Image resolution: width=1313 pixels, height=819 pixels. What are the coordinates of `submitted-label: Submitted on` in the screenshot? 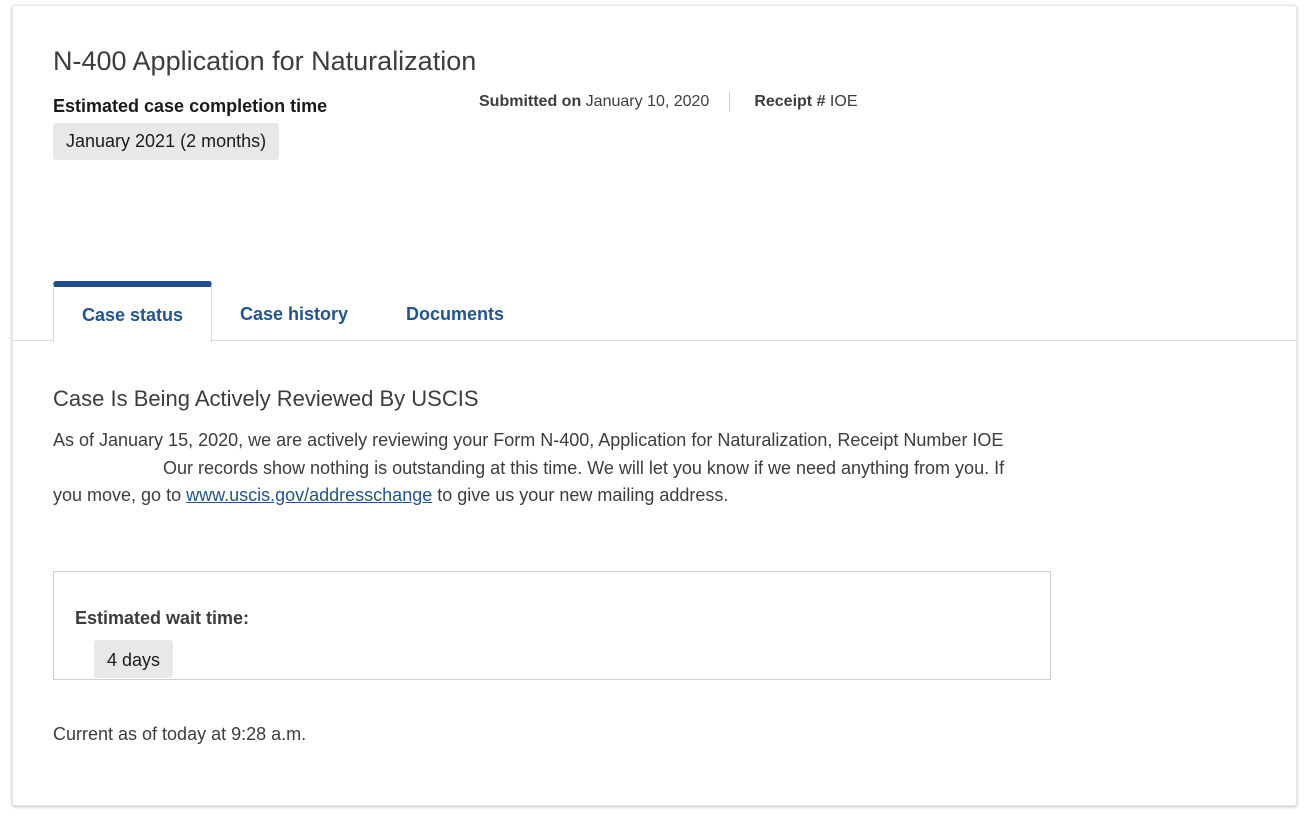 It's located at (530, 101).